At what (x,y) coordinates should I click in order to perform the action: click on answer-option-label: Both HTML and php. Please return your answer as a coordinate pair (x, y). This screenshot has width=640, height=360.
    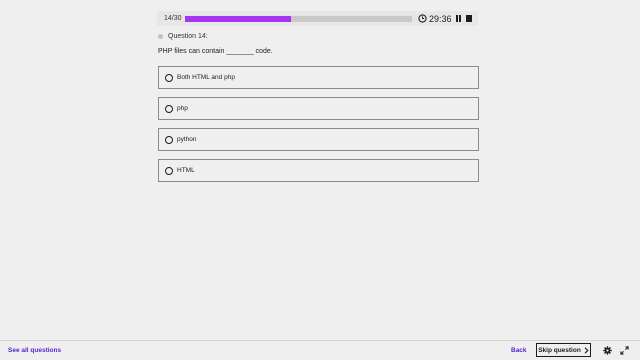
    Looking at the image, I should click on (206, 77).